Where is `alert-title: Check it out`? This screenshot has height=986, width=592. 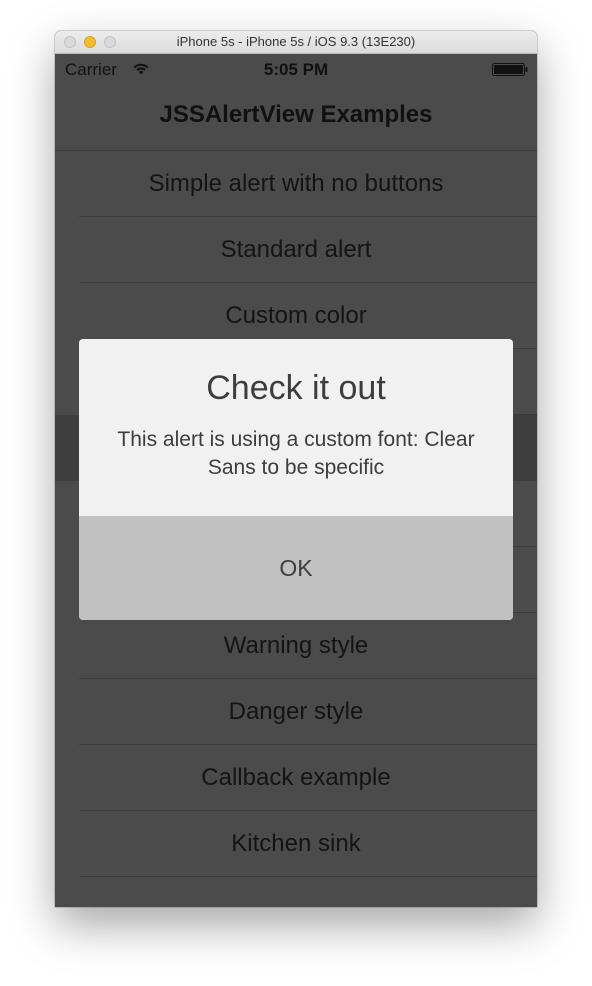 alert-title: Check it out is located at coordinates (296, 388).